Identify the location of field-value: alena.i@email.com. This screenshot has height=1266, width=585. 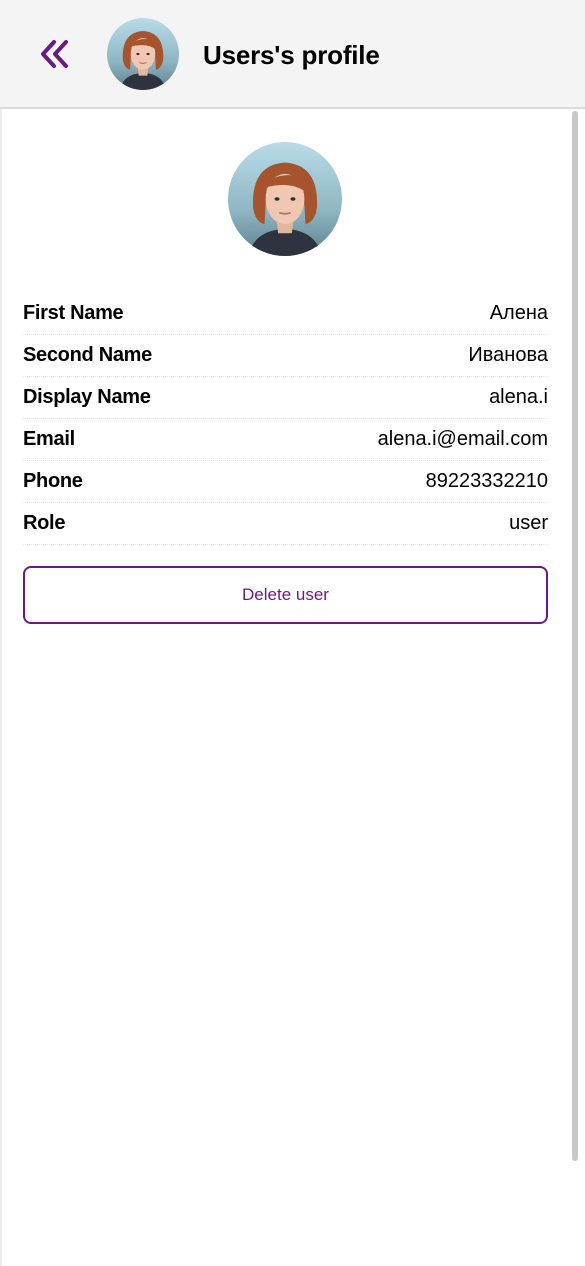
(462, 439).